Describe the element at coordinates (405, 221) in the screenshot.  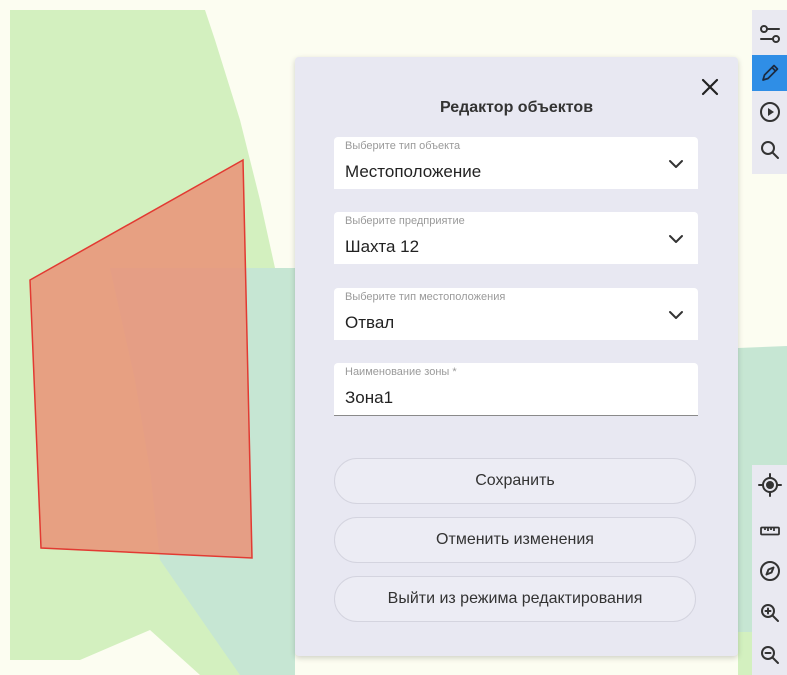
I see `enterprise-label: Выберите предприятие` at that location.